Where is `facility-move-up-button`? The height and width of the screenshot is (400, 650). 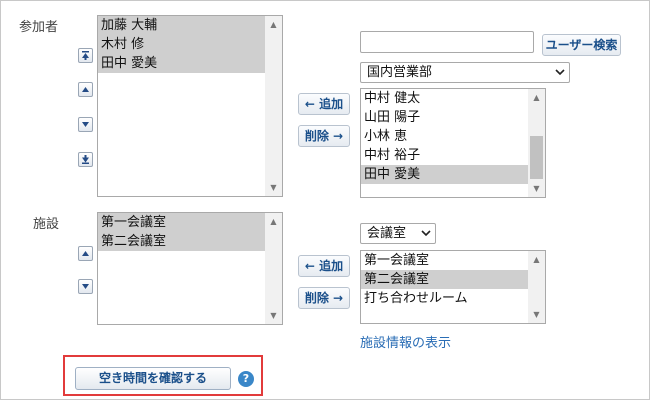
facility-move-up-button is located at coordinates (85, 253).